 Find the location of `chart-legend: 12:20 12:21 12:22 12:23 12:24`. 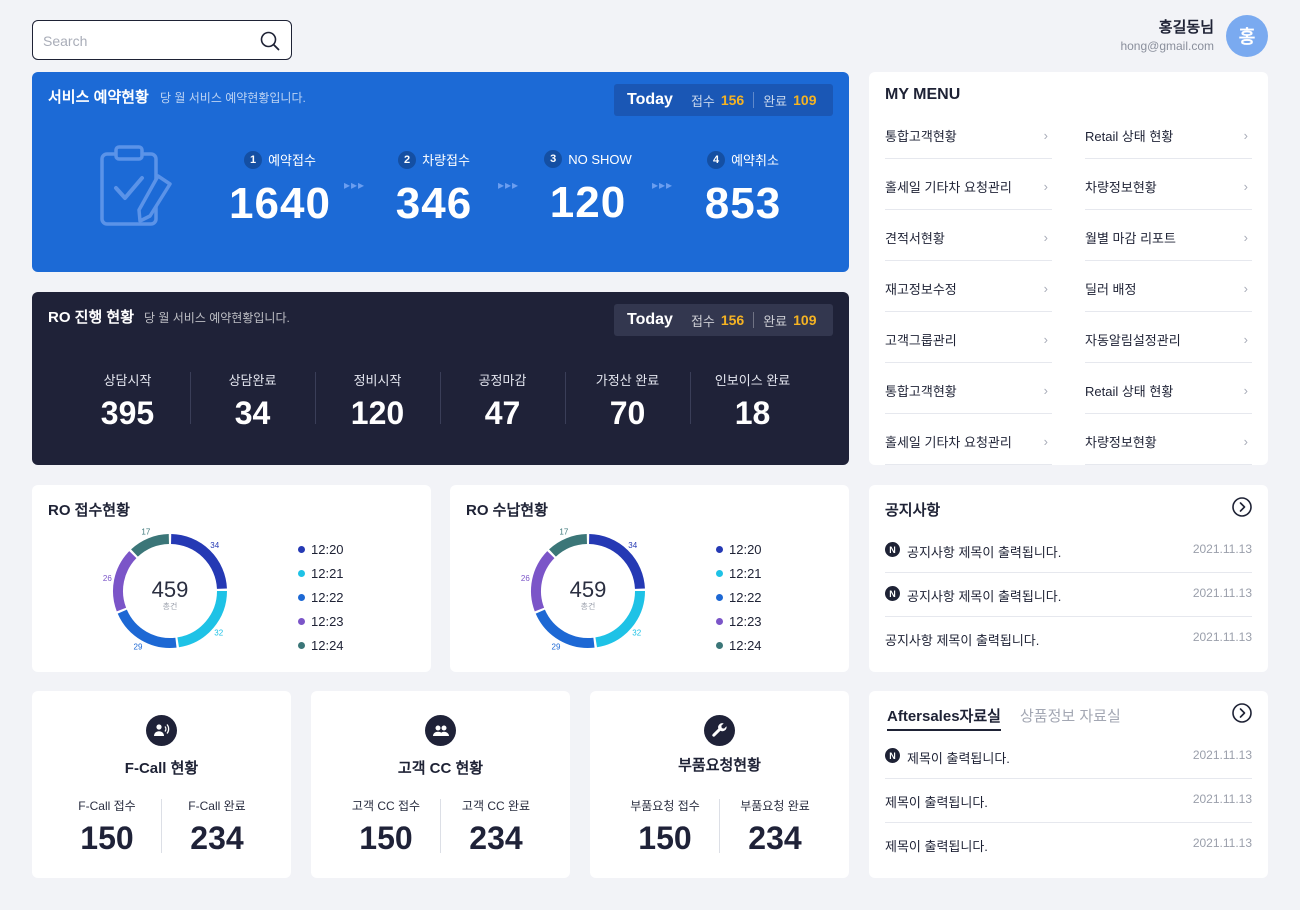

chart-legend: 12:20 12:21 12:22 12:23 12:24 is located at coordinates (321, 597).